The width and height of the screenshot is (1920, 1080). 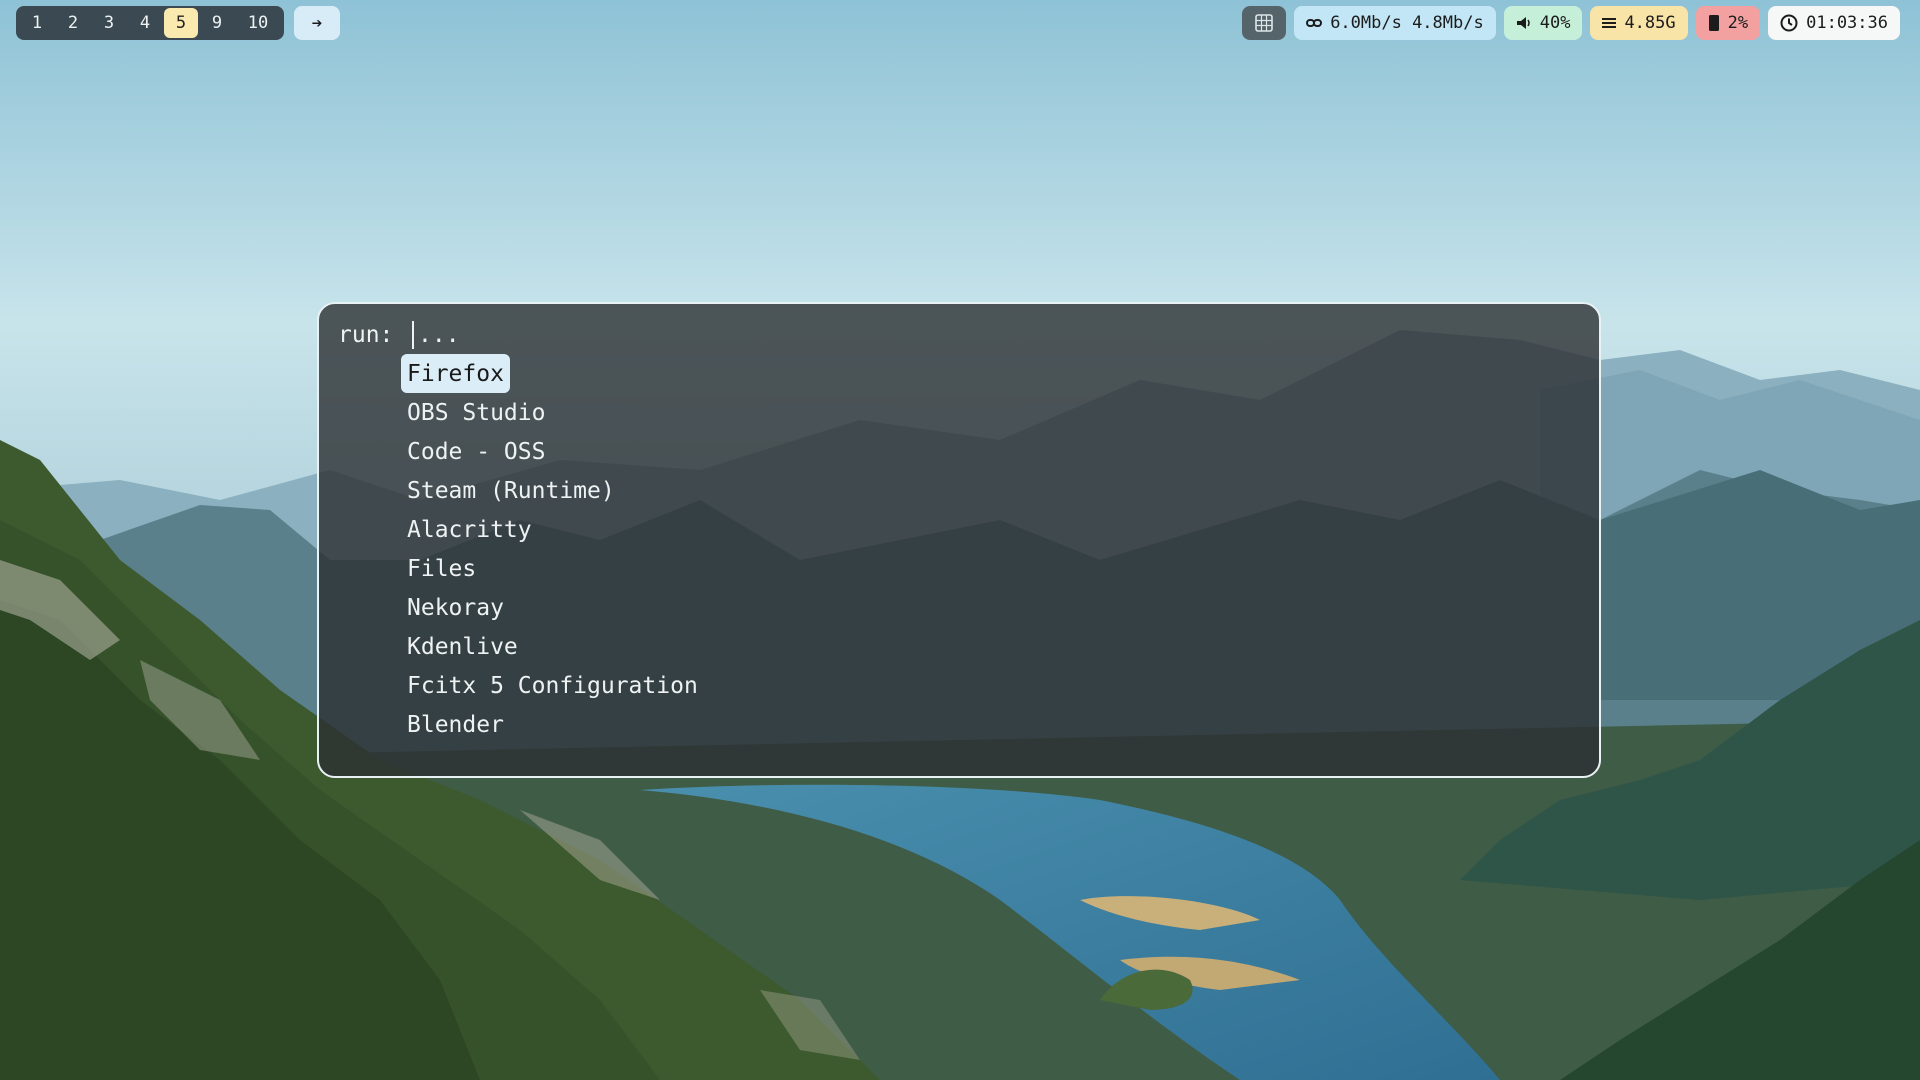 What do you see at coordinates (37, 23) in the screenshot?
I see `workspace-1: 1` at bounding box center [37, 23].